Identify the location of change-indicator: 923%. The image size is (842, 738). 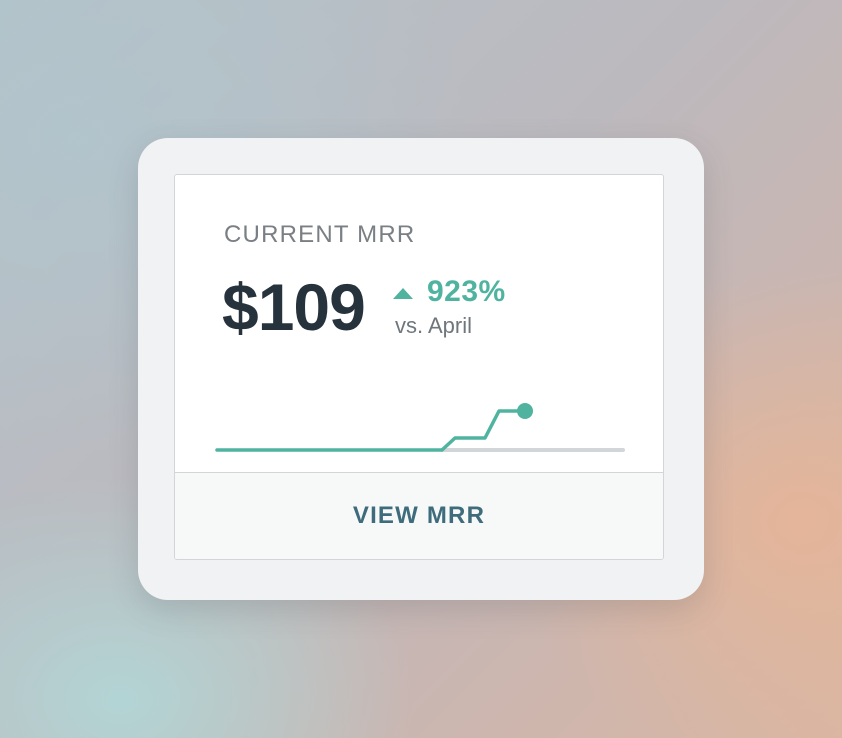
(449, 292).